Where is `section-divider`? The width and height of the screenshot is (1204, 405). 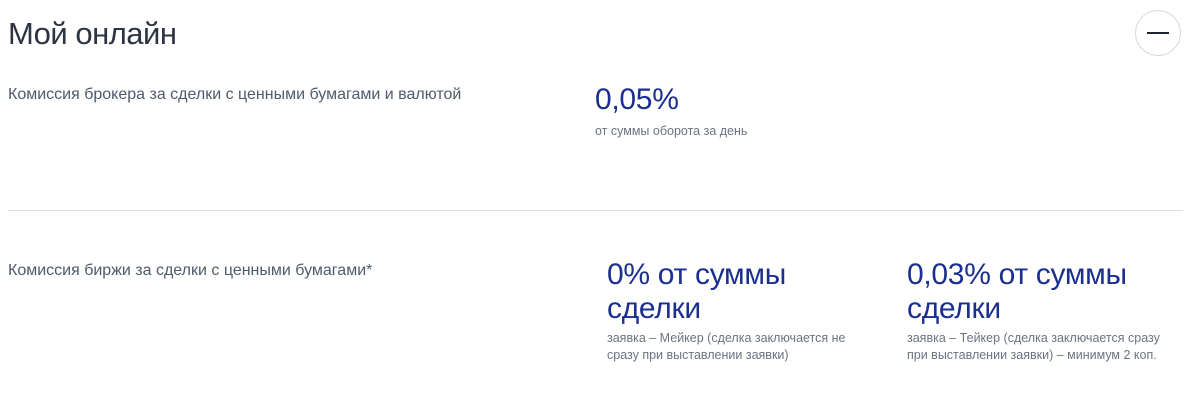 section-divider is located at coordinates (595, 210).